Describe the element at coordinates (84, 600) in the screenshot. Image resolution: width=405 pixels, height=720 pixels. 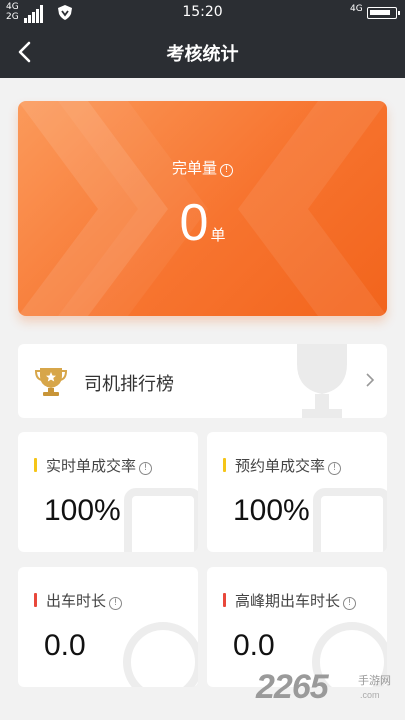
I see `metric-label: 出车时长!` at that location.